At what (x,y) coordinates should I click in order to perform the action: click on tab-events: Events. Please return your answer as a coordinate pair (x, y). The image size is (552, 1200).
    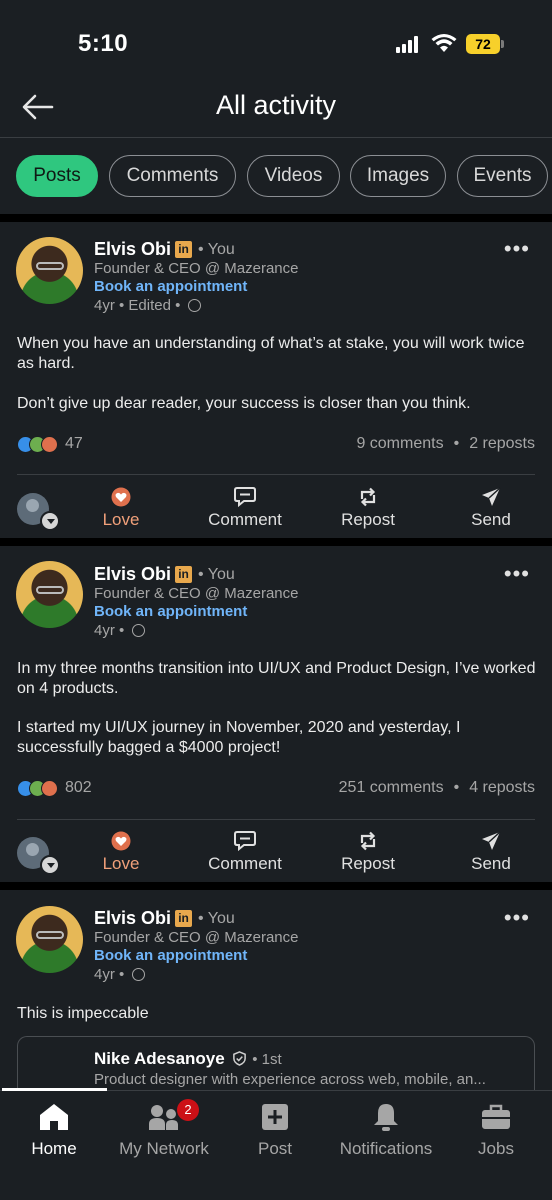
    Looking at the image, I should click on (502, 176).